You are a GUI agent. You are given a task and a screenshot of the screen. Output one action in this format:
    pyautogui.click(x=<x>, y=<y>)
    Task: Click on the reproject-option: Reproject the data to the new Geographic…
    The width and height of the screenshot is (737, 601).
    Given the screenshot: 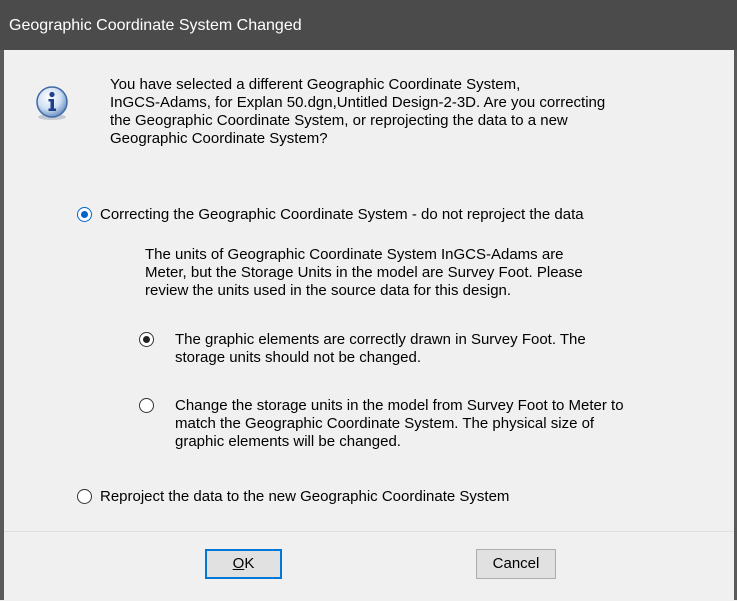 What is the action you would take?
    pyautogui.click(x=293, y=496)
    